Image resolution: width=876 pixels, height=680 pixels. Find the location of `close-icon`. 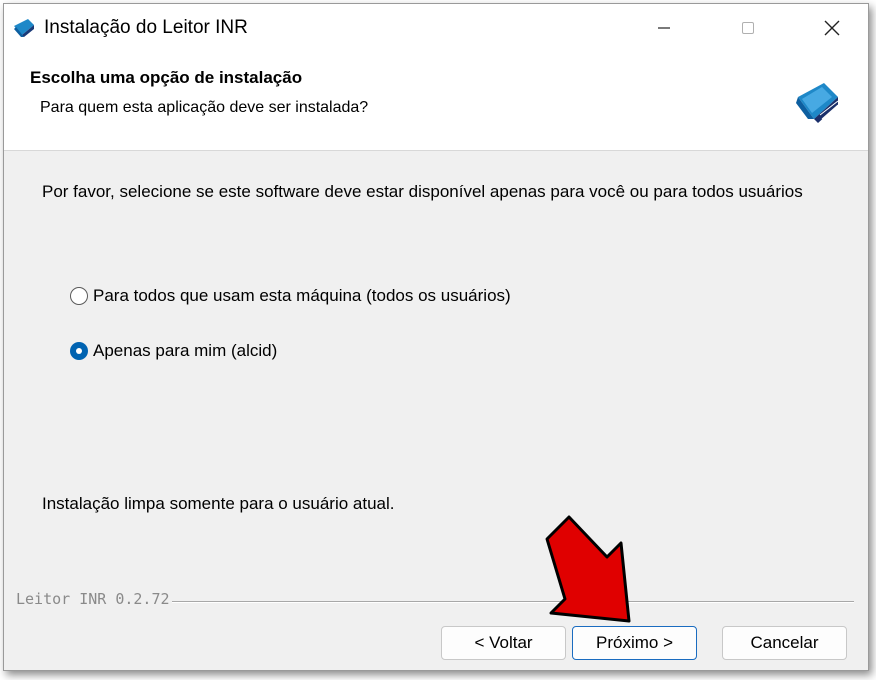

close-icon is located at coordinates (832, 27).